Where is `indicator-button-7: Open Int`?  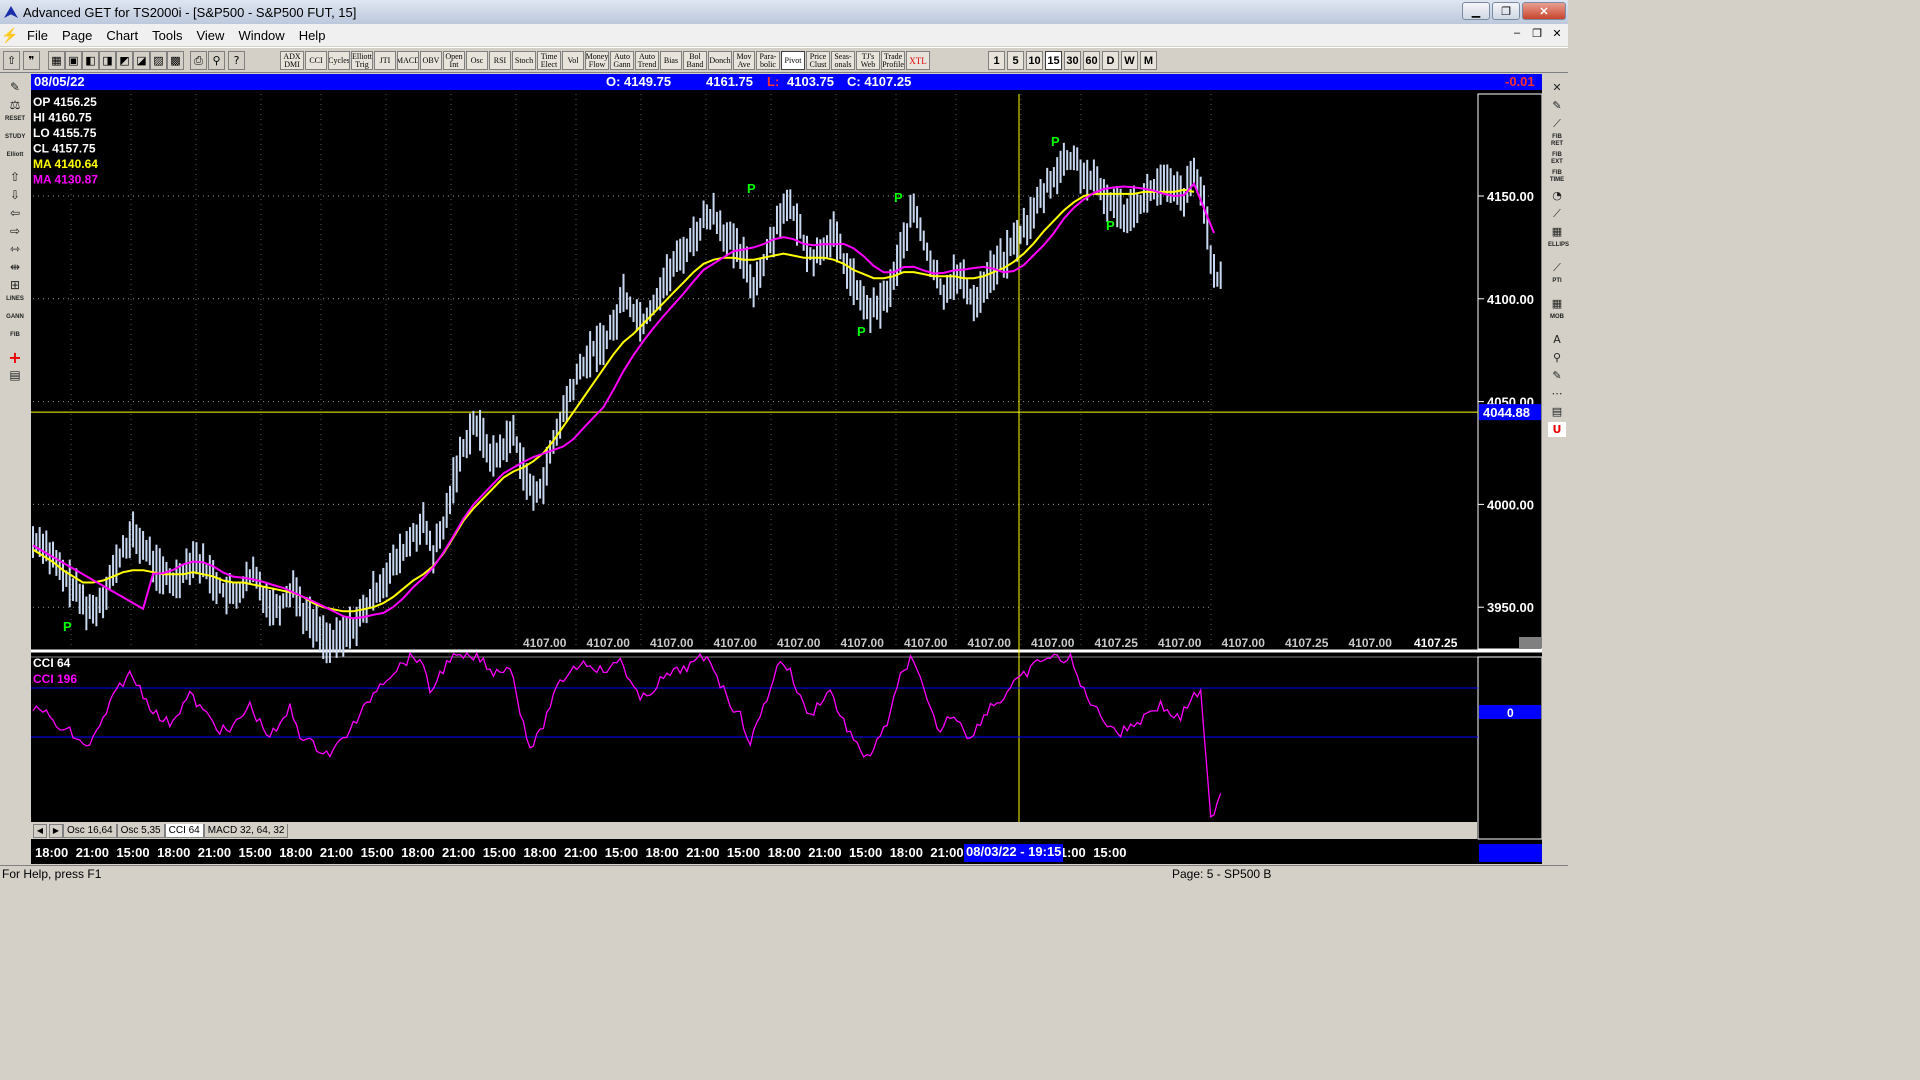
indicator-button-7: Open Int is located at coordinates (454, 60).